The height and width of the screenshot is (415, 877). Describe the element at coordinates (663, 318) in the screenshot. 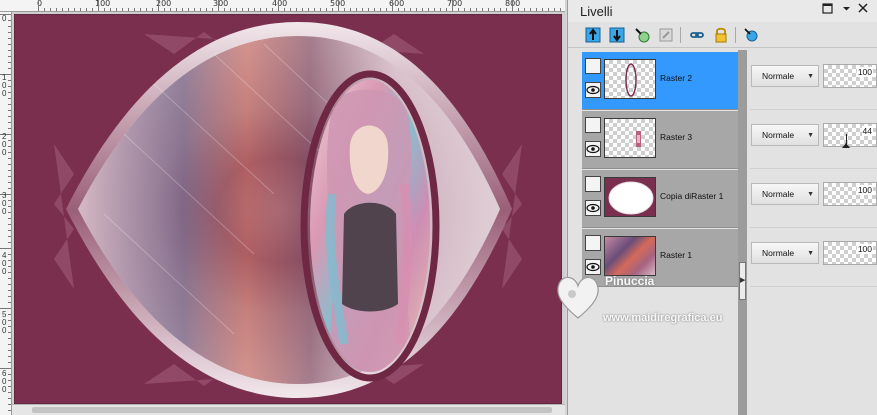

I see `watermark-url: www.maidiregrafica.eu` at that location.